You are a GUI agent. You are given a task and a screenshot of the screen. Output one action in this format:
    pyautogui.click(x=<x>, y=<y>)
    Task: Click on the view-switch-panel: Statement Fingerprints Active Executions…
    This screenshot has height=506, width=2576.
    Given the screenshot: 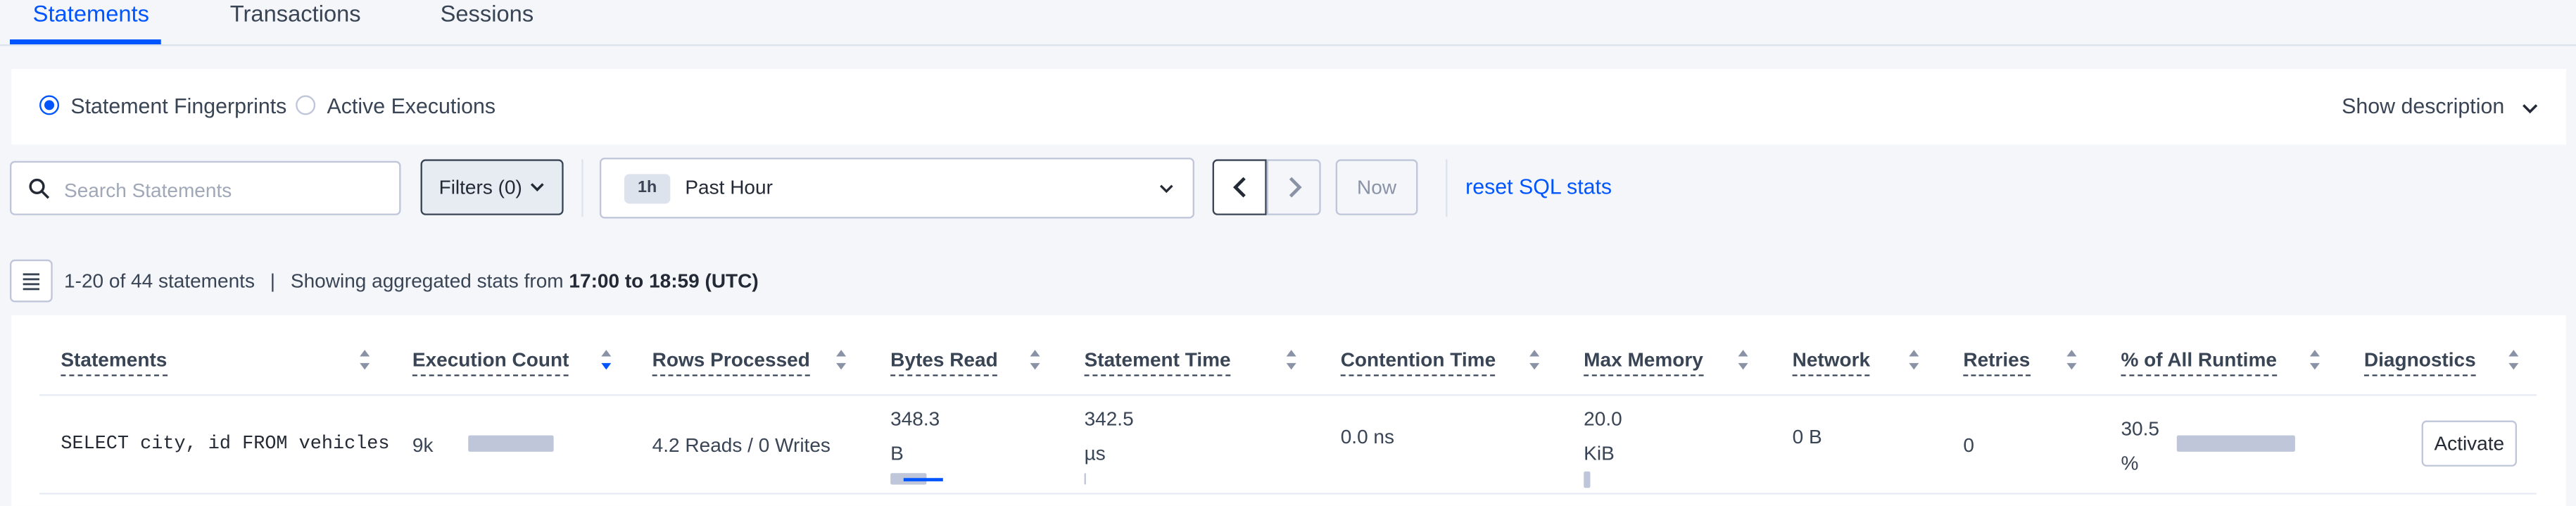 What is the action you would take?
    pyautogui.click(x=1289, y=107)
    